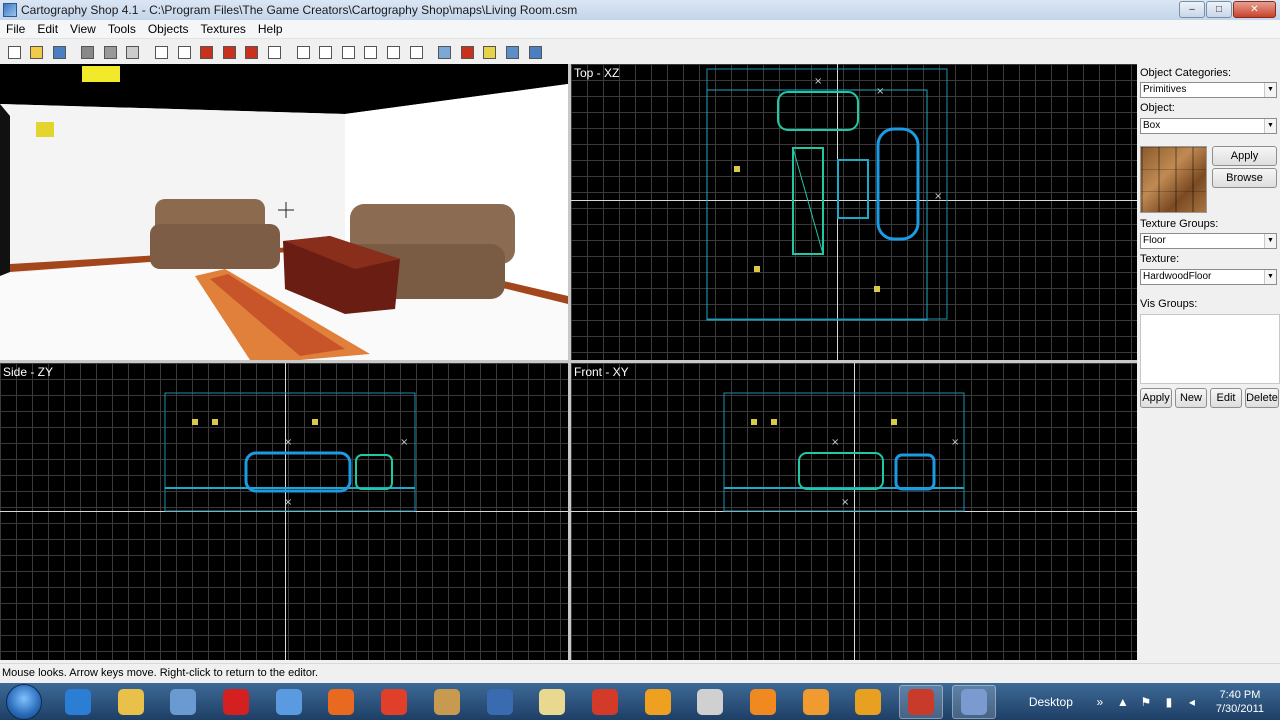  Describe the element at coordinates (500, 702) in the screenshot. I see `taskbar-media-grid-button` at that location.